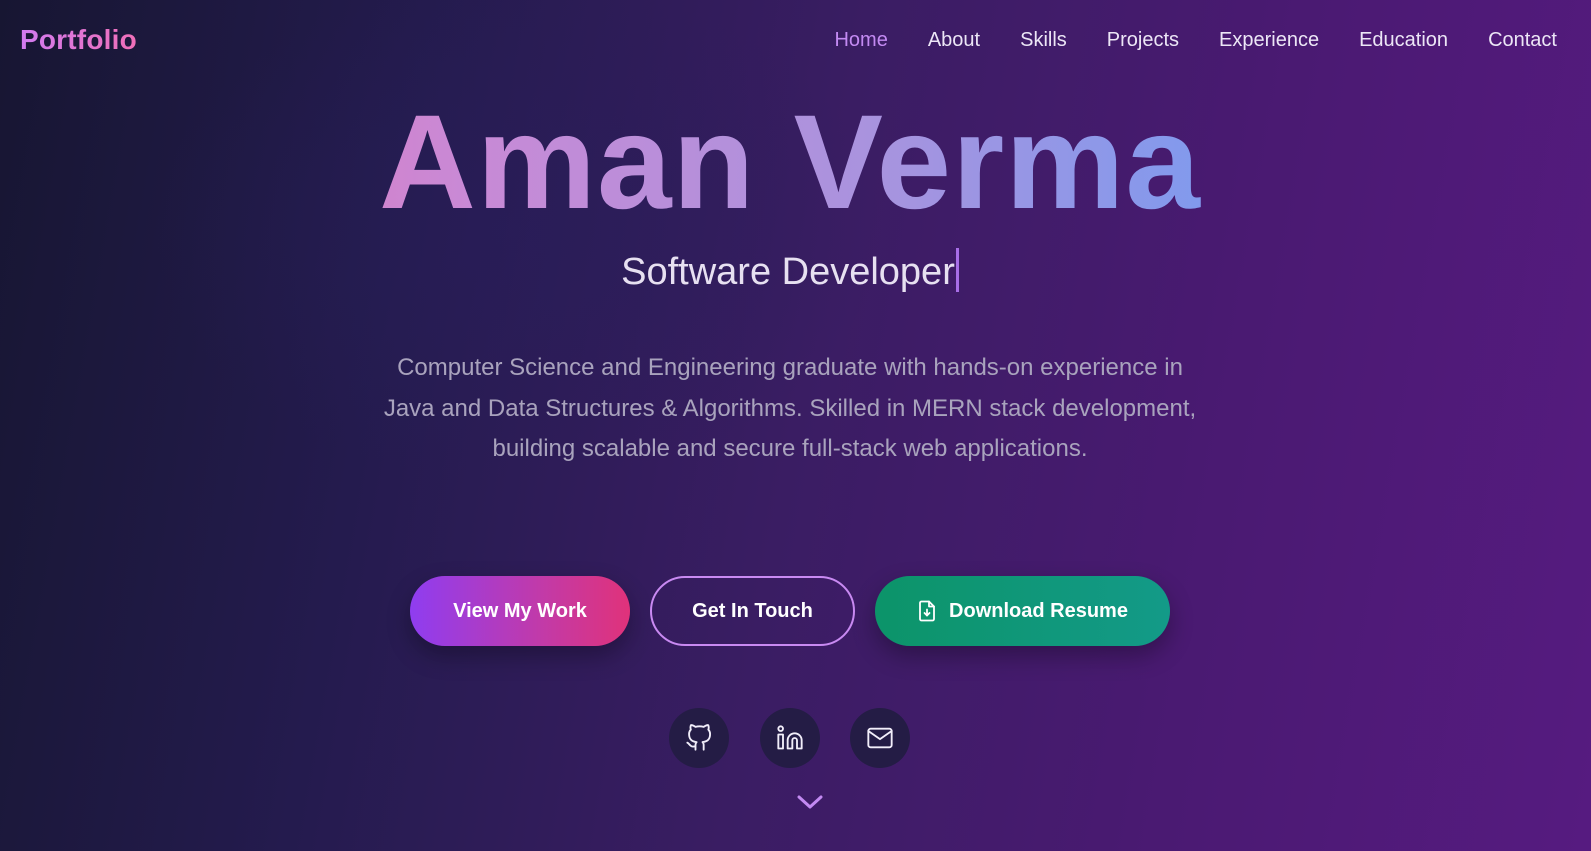 The image size is (1591, 851). I want to click on github-link, so click(699, 738).